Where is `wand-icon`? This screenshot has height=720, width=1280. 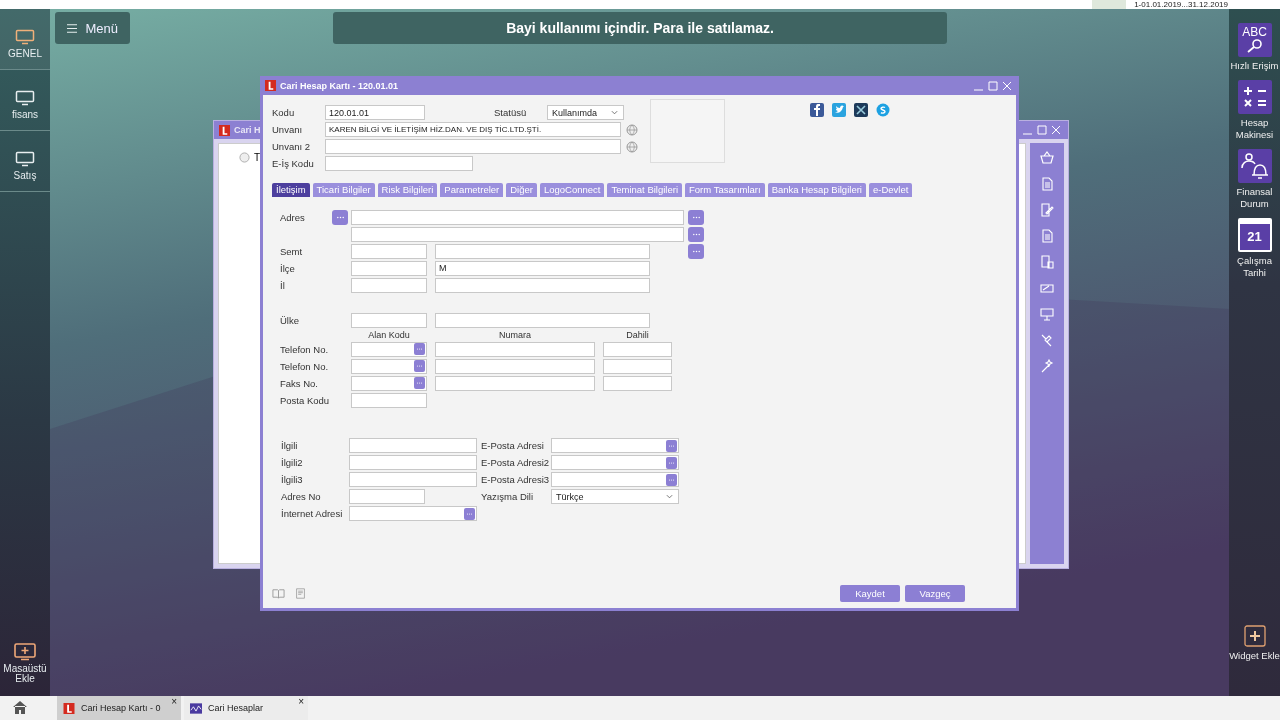 wand-icon is located at coordinates (1047, 366).